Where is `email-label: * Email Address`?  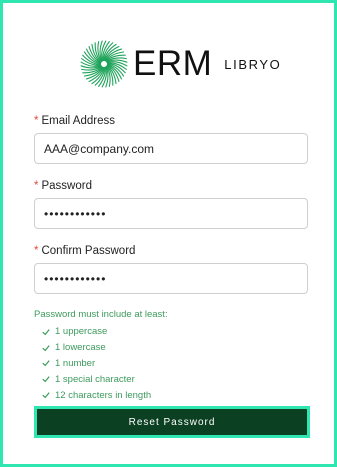 email-label: * Email Address is located at coordinates (74, 121).